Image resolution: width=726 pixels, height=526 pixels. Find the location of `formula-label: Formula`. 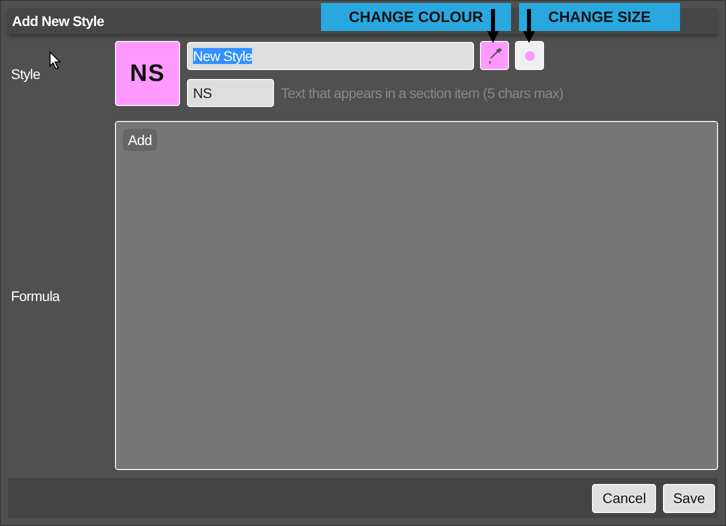

formula-label: Formula is located at coordinates (35, 296).